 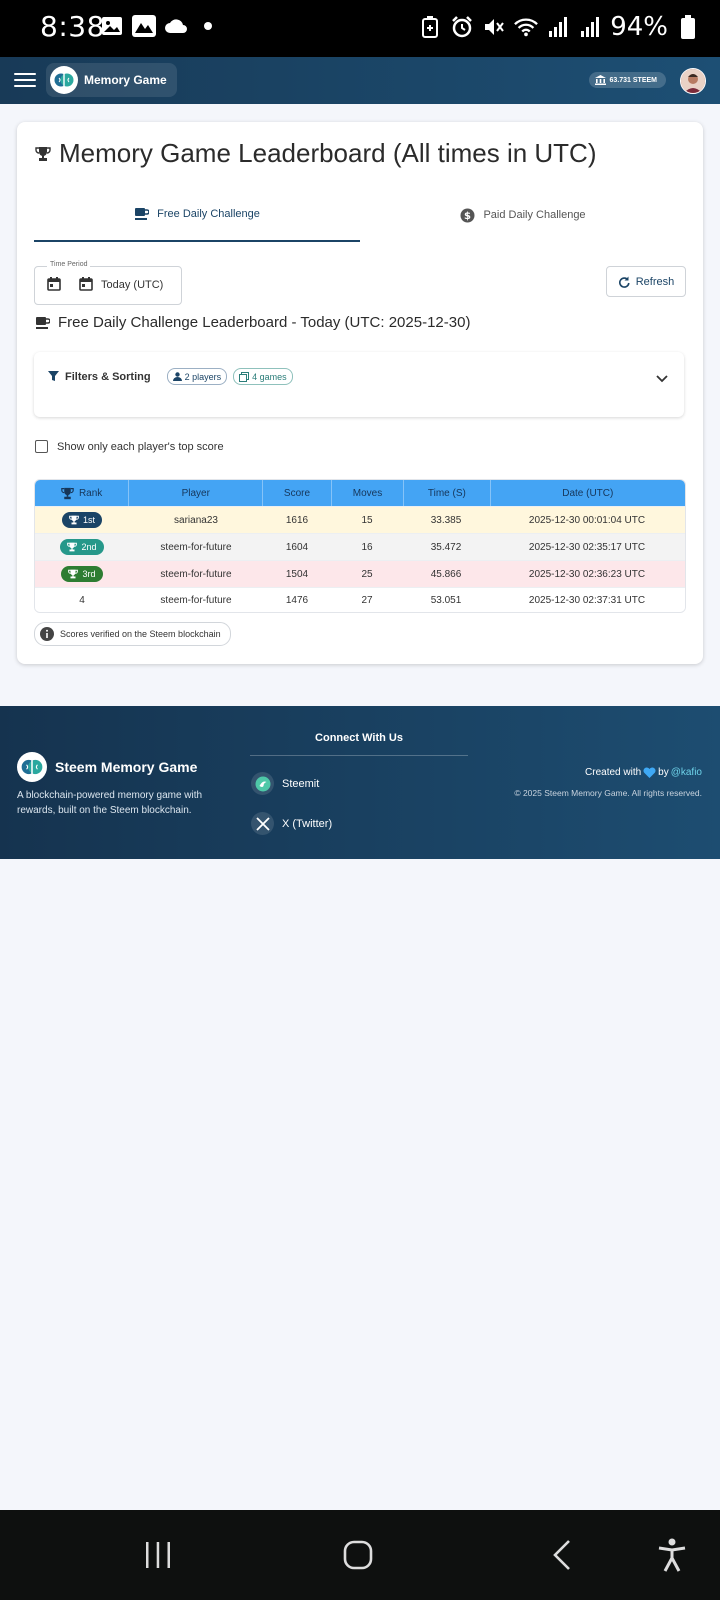 I want to click on games-count-text: 4 games, so click(x=269, y=376).